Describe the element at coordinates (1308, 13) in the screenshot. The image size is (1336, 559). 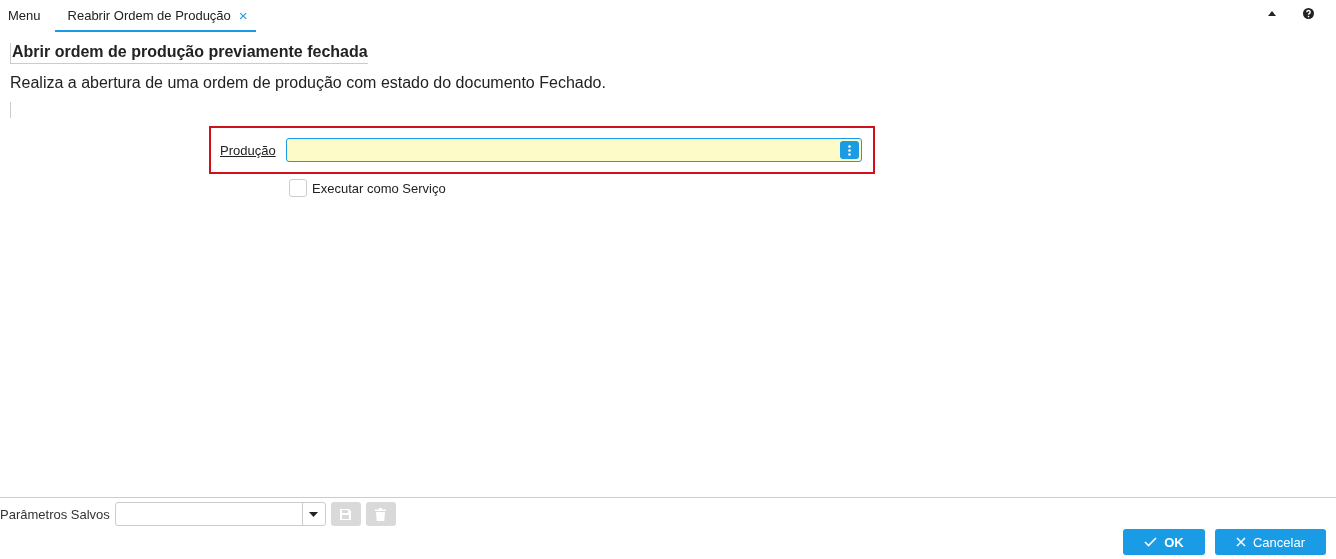
I see `help-icon` at that location.